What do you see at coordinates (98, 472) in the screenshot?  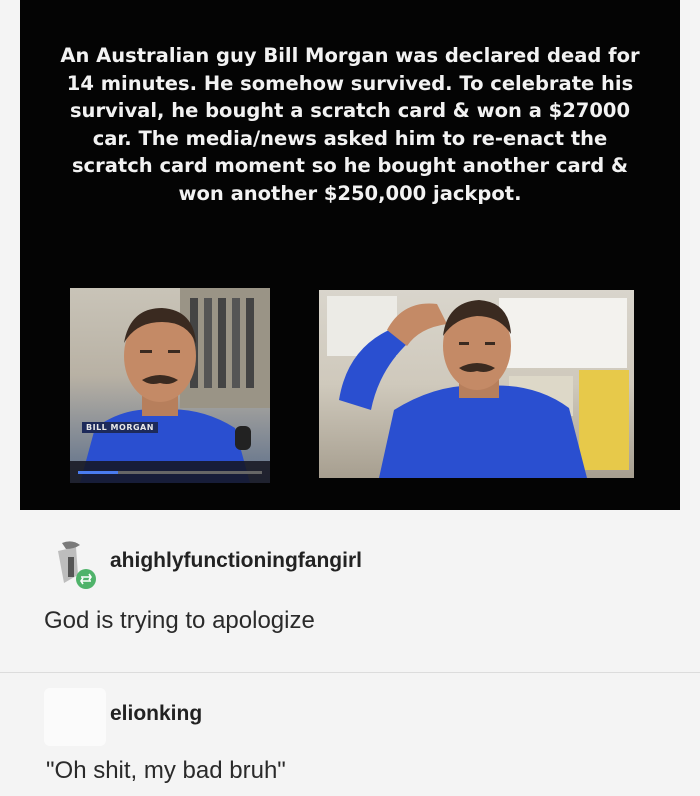 I see `video-progress-fill` at bounding box center [98, 472].